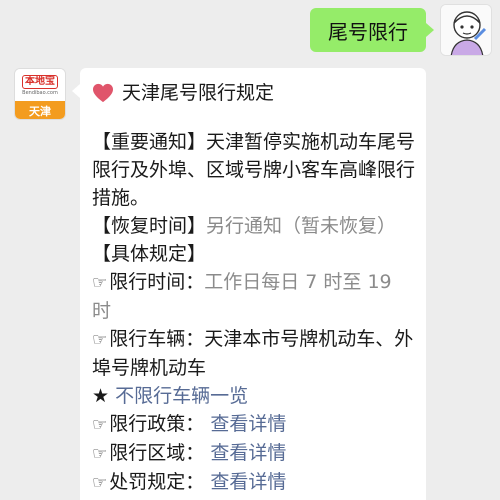 The width and height of the screenshot is (500, 500). I want to click on user-avatar-icon, so click(466, 30).